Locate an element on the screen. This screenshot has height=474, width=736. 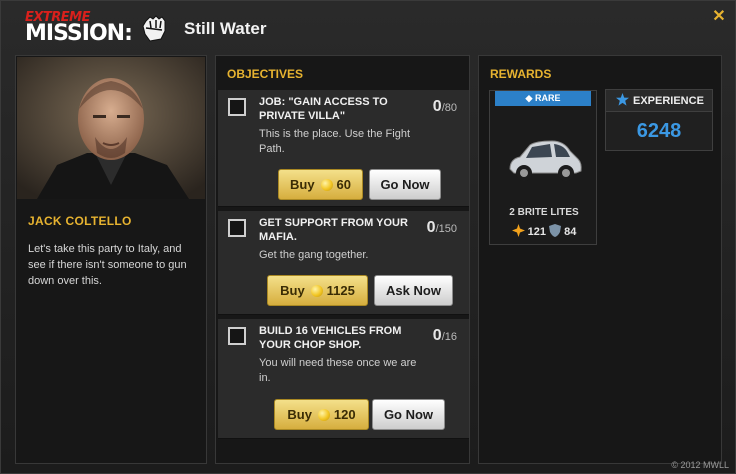
loot-card: ◆ RARE 2 BRITE LITES 121 84 is located at coordinates (543, 167).